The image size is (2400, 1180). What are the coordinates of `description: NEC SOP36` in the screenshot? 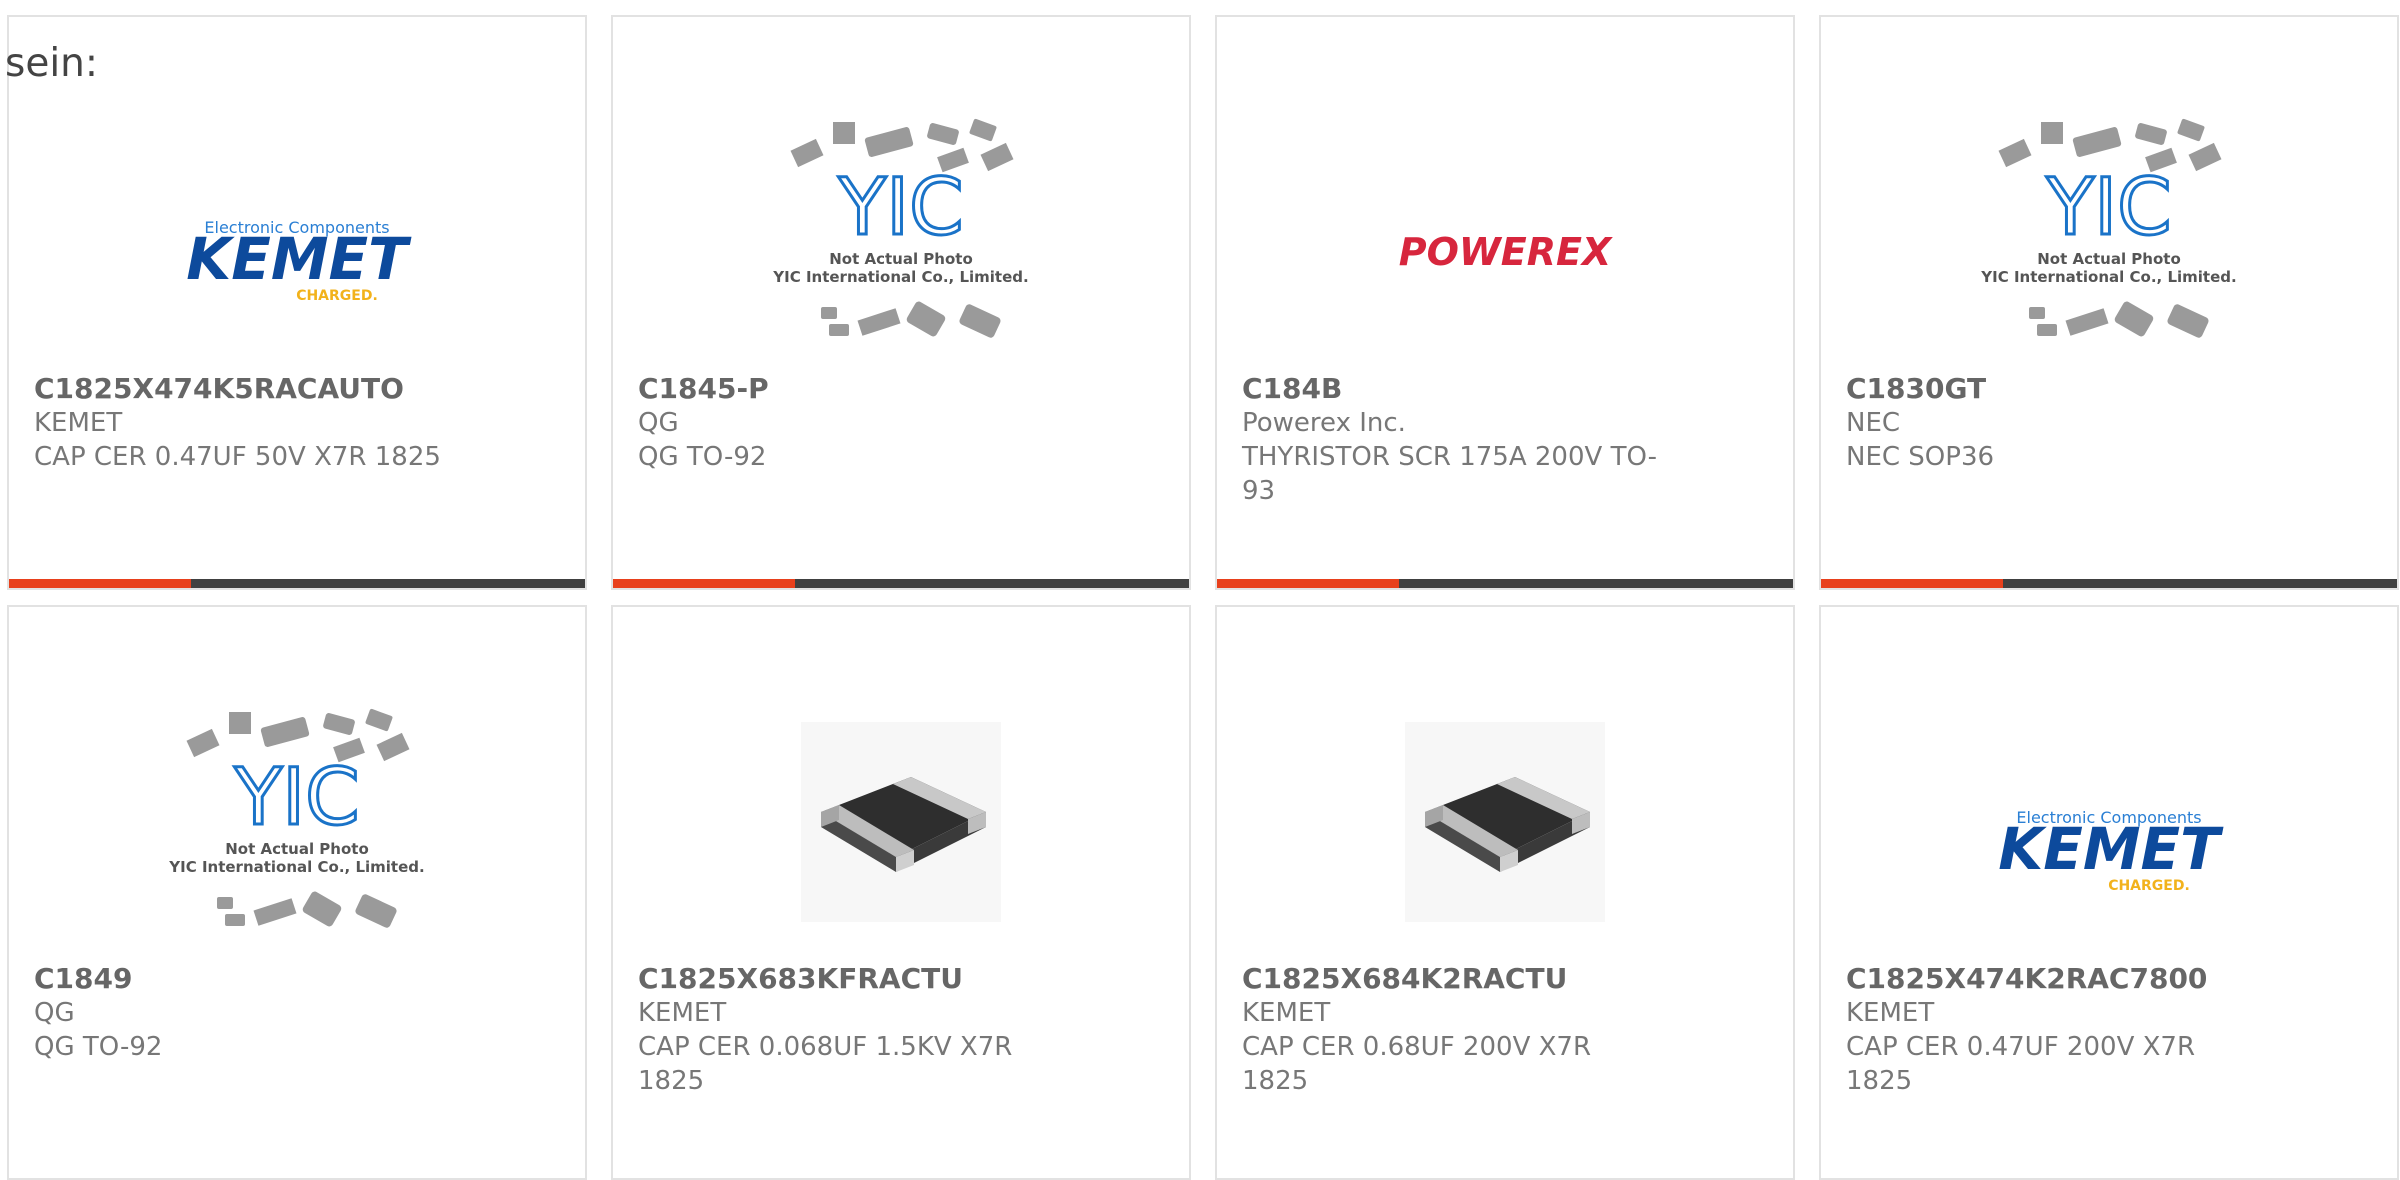 It's located at (1920, 457).